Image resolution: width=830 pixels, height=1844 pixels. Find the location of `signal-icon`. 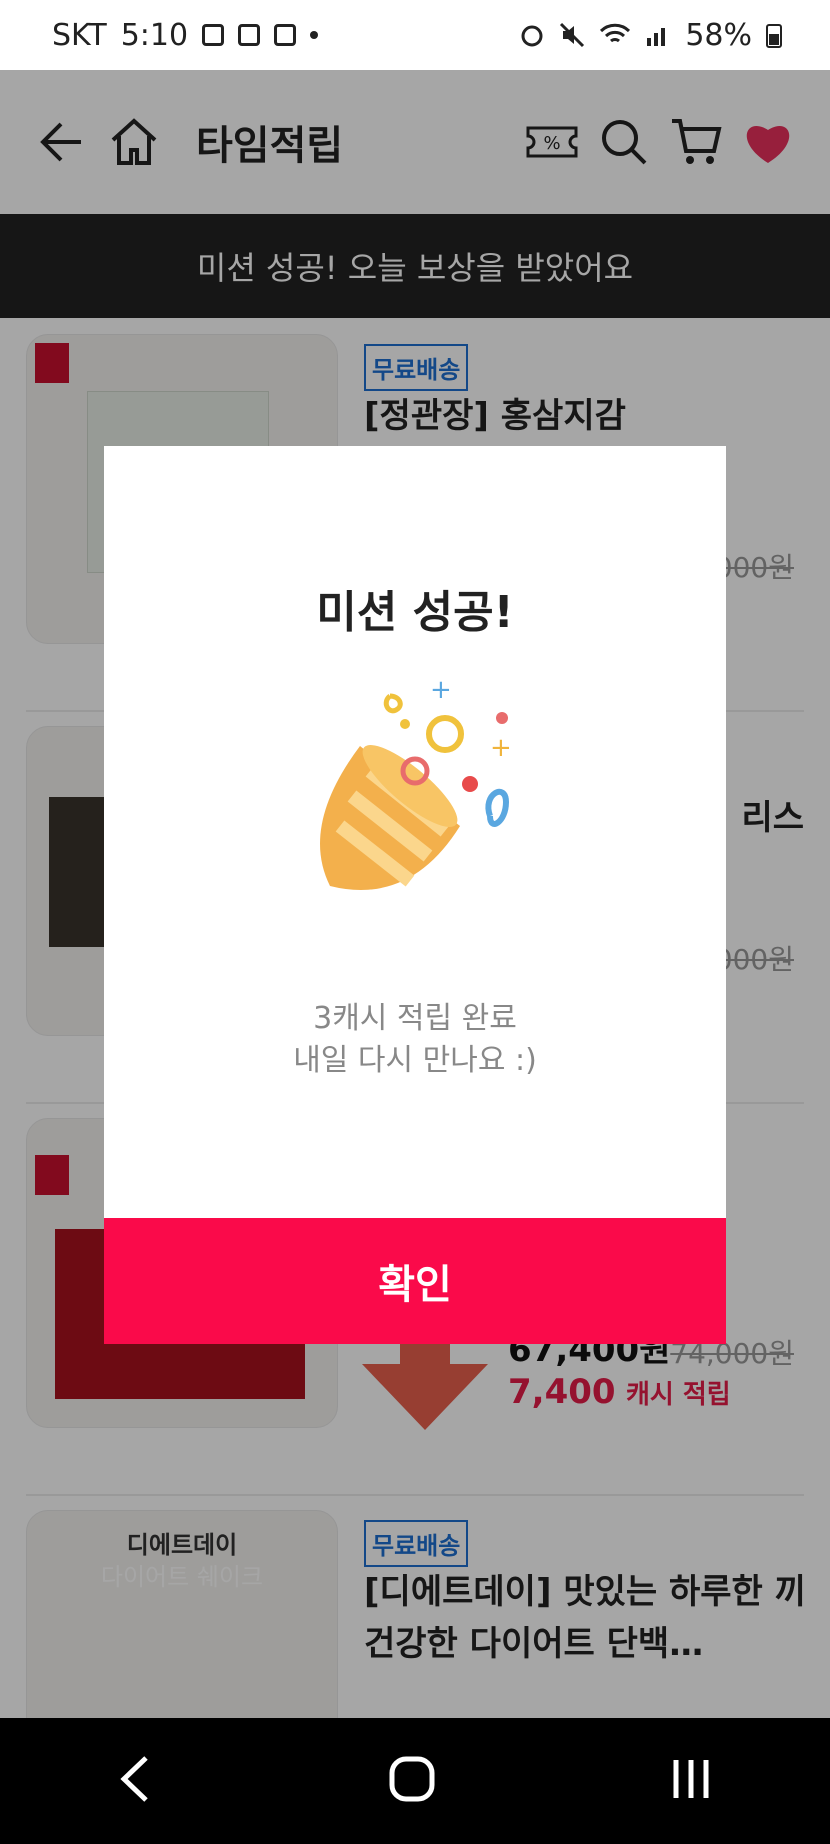

signal-icon is located at coordinates (656, 37).